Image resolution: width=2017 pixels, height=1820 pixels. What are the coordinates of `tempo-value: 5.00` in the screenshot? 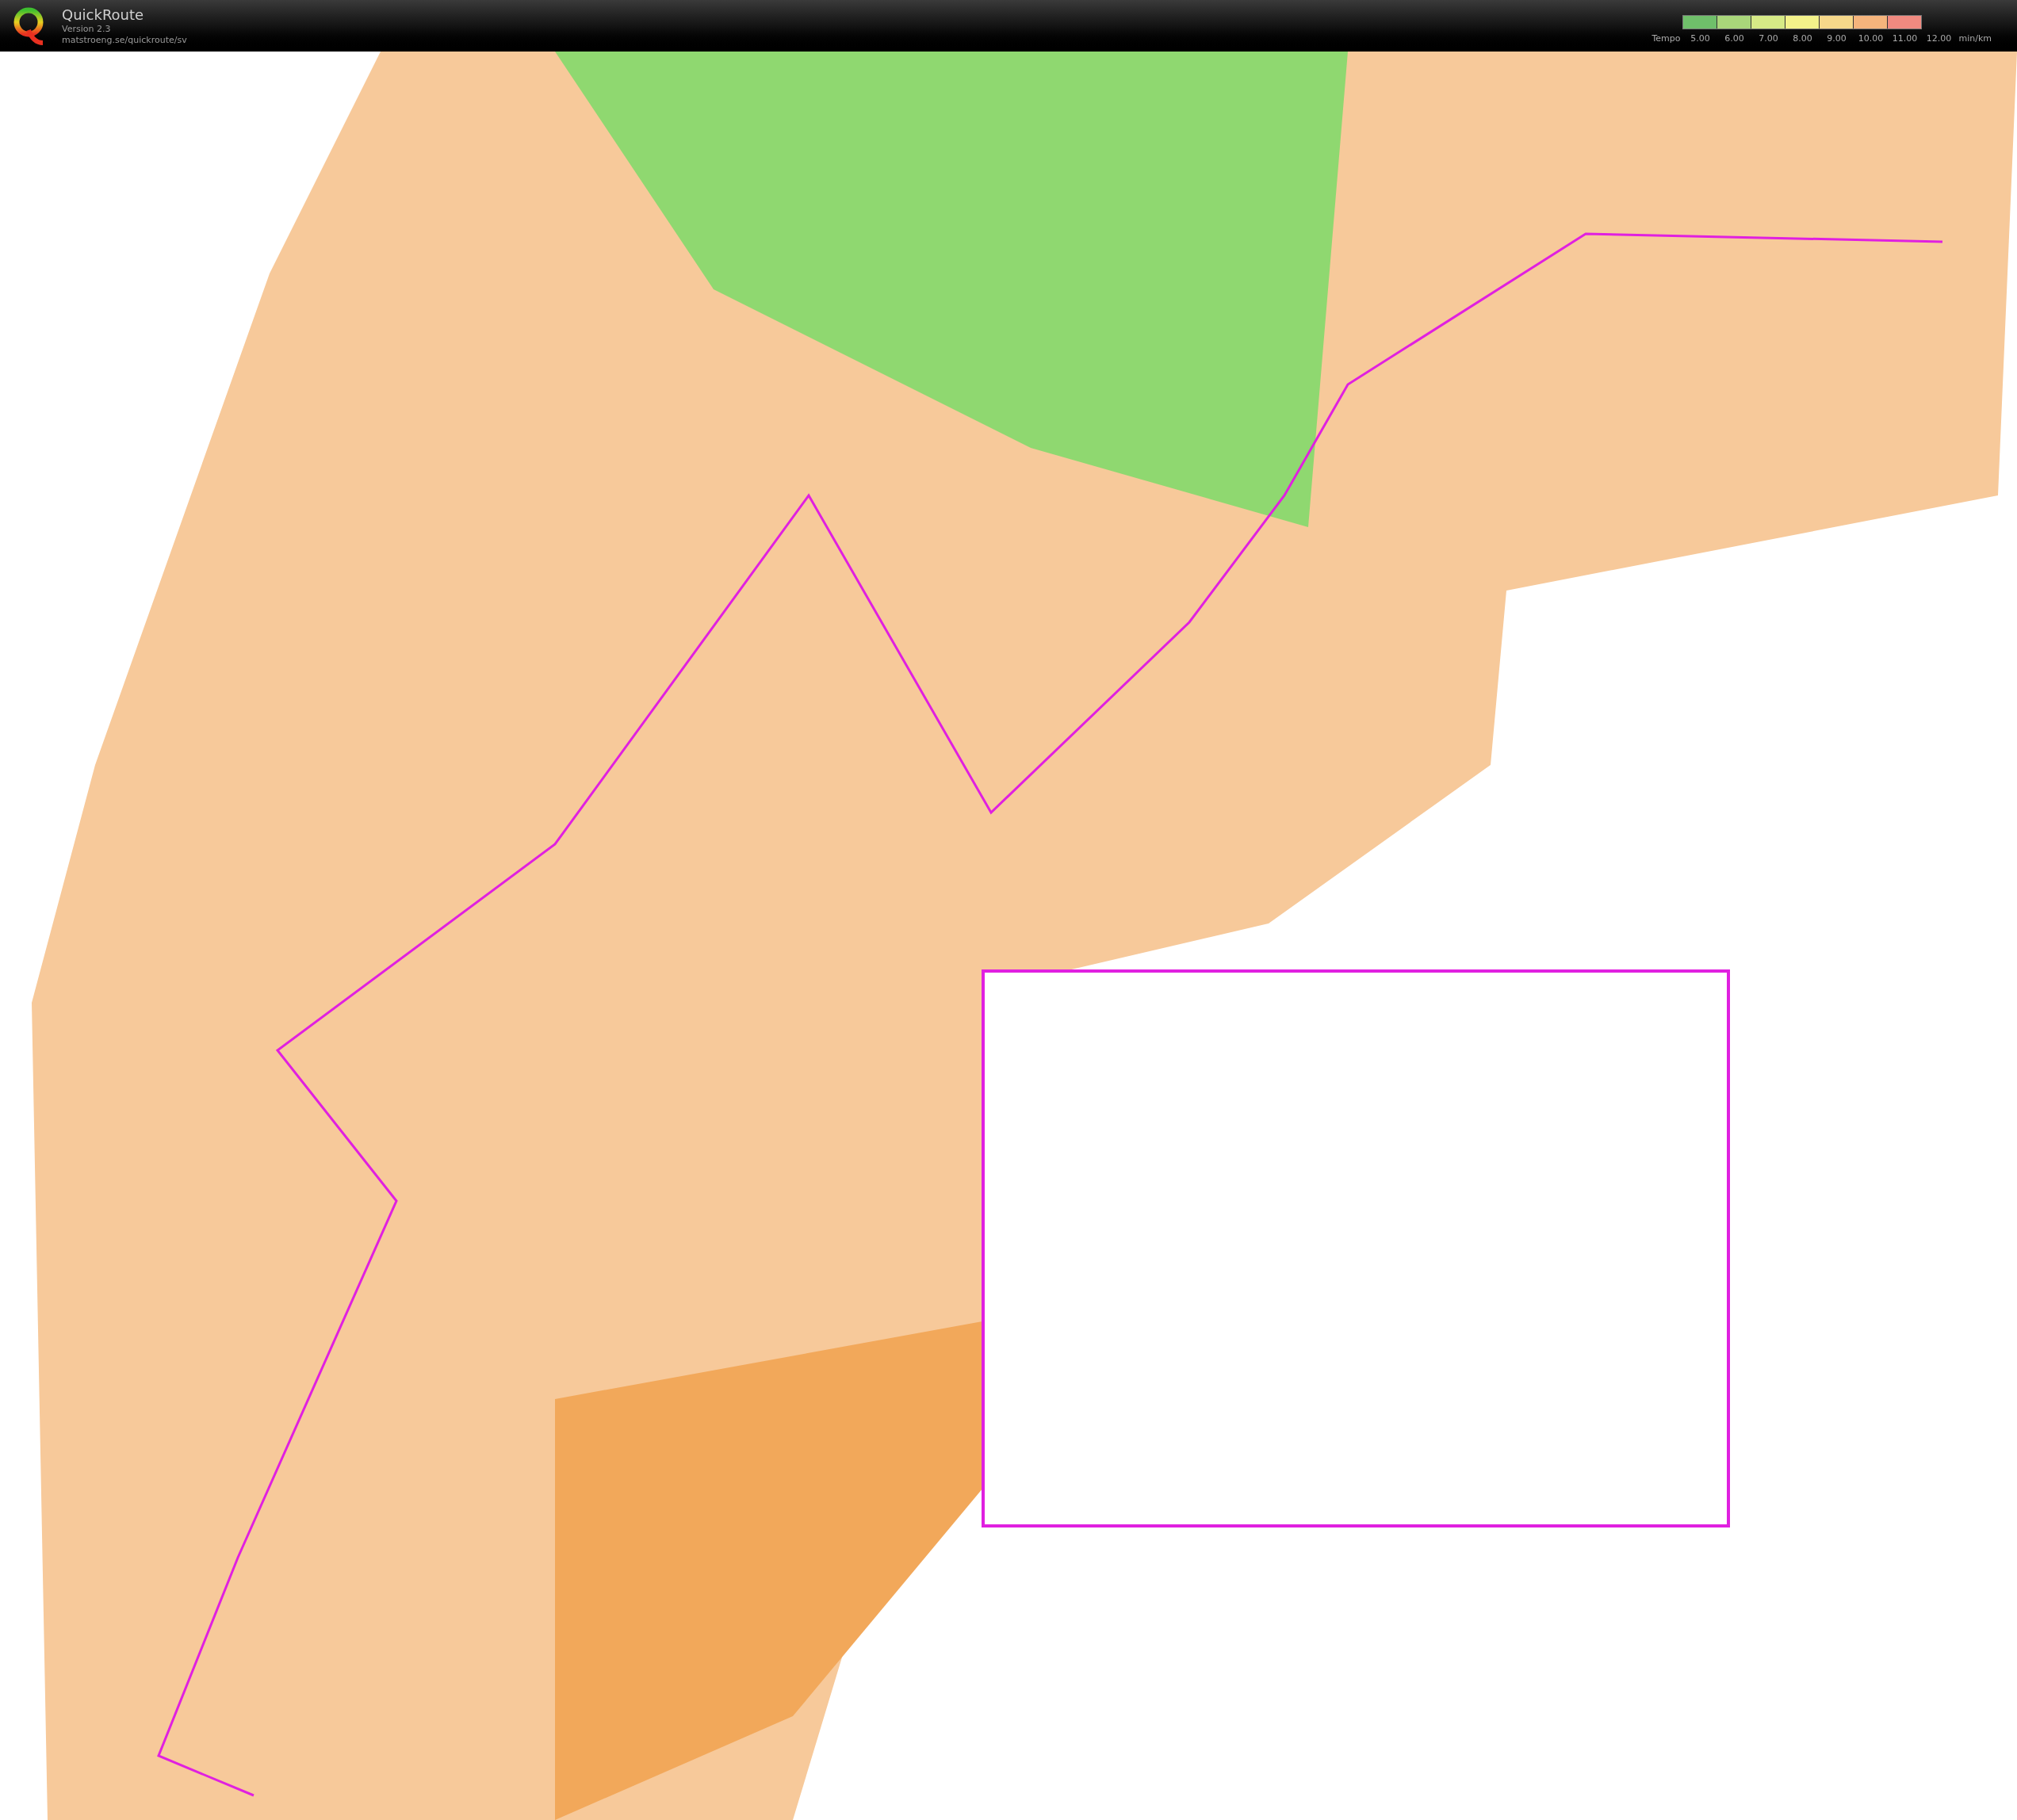 It's located at (1700, 39).